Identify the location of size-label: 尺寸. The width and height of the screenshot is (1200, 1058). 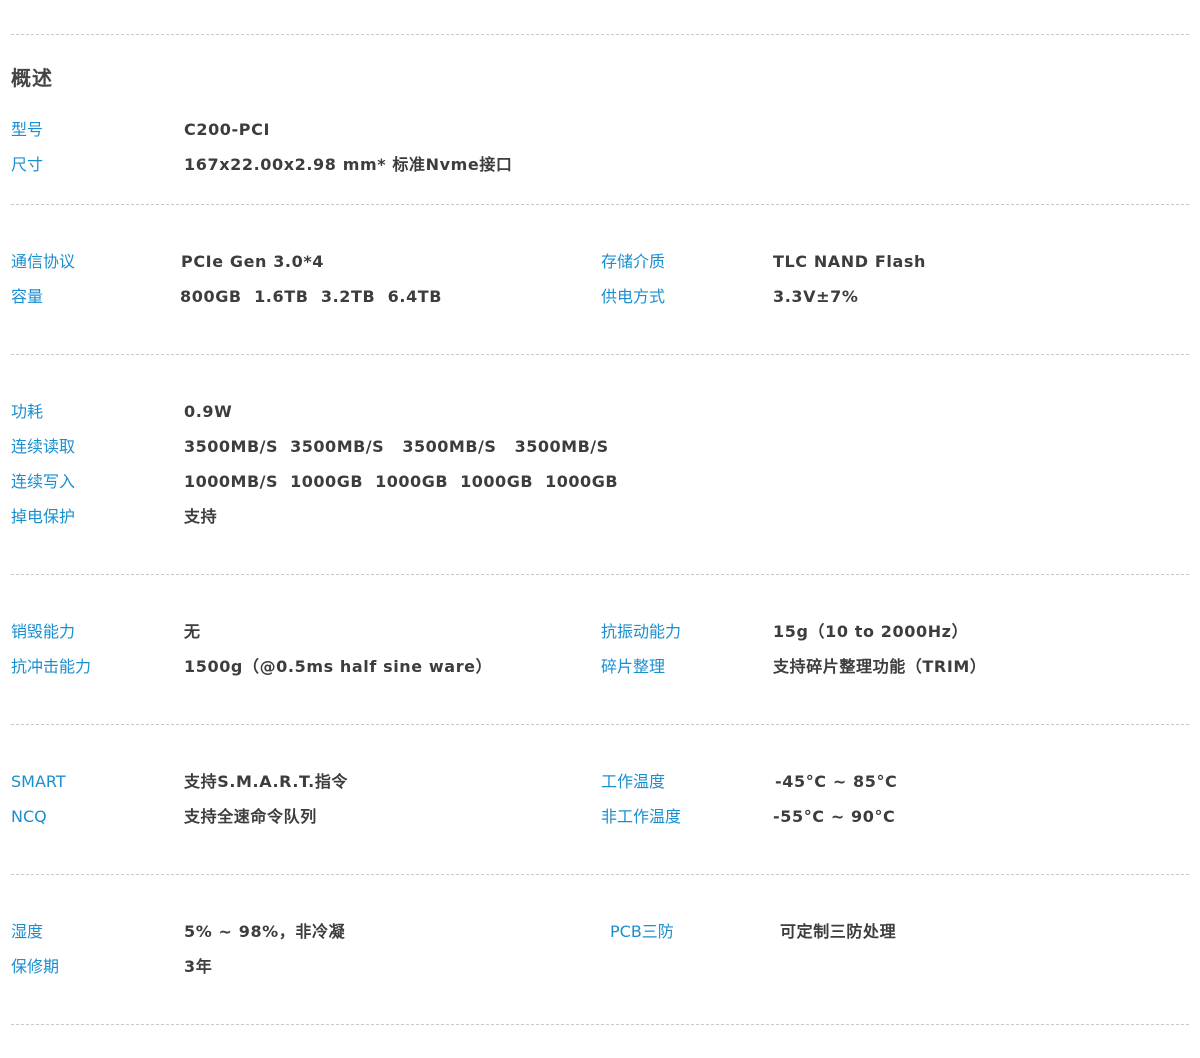
(27, 164).